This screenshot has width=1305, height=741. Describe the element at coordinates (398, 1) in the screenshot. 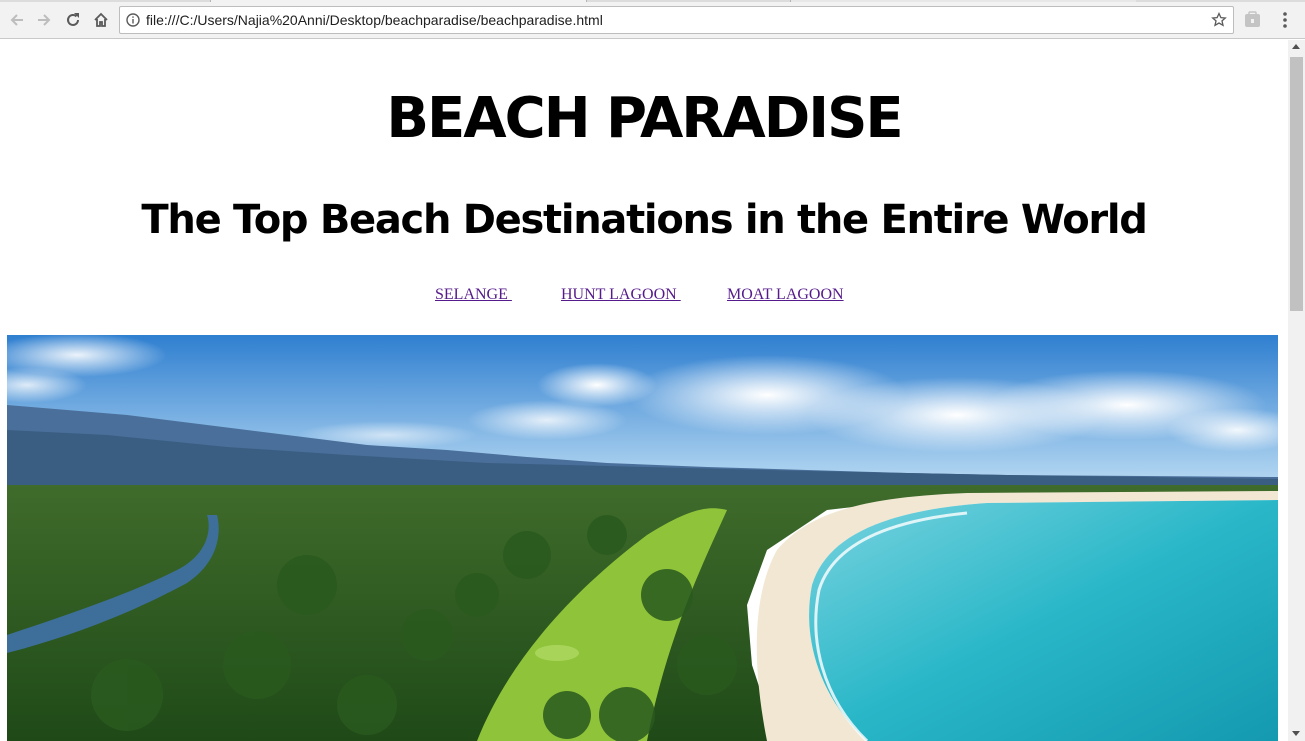

I see `active-tab` at that location.